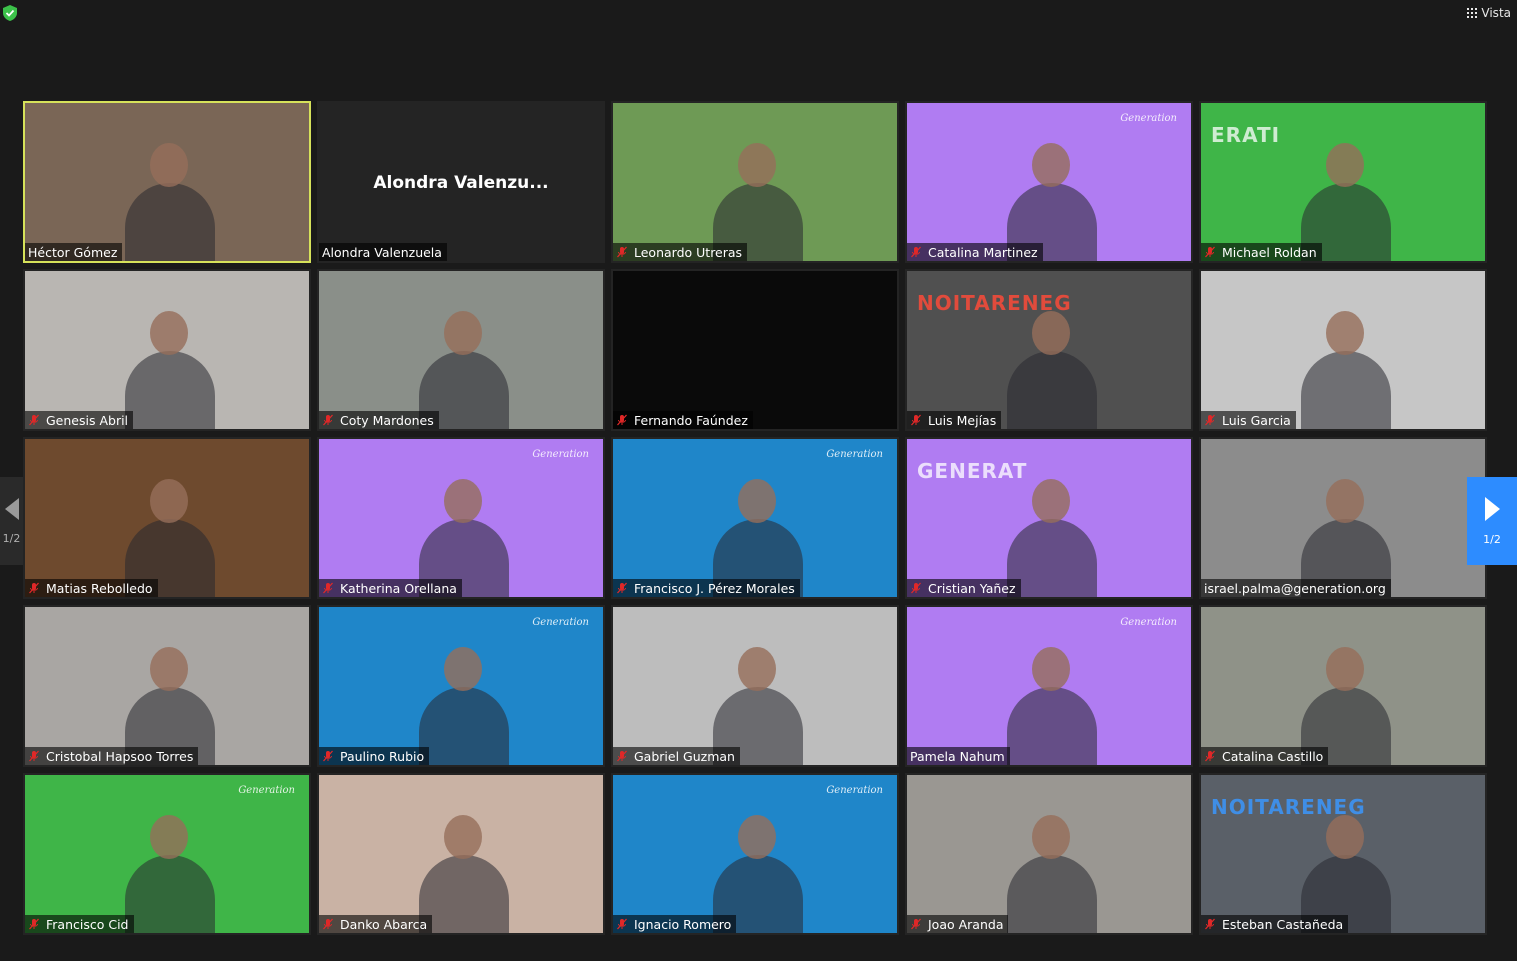 The image size is (1517, 961). I want to click on participant-tile: Danko Abarca, so click(461, 854).